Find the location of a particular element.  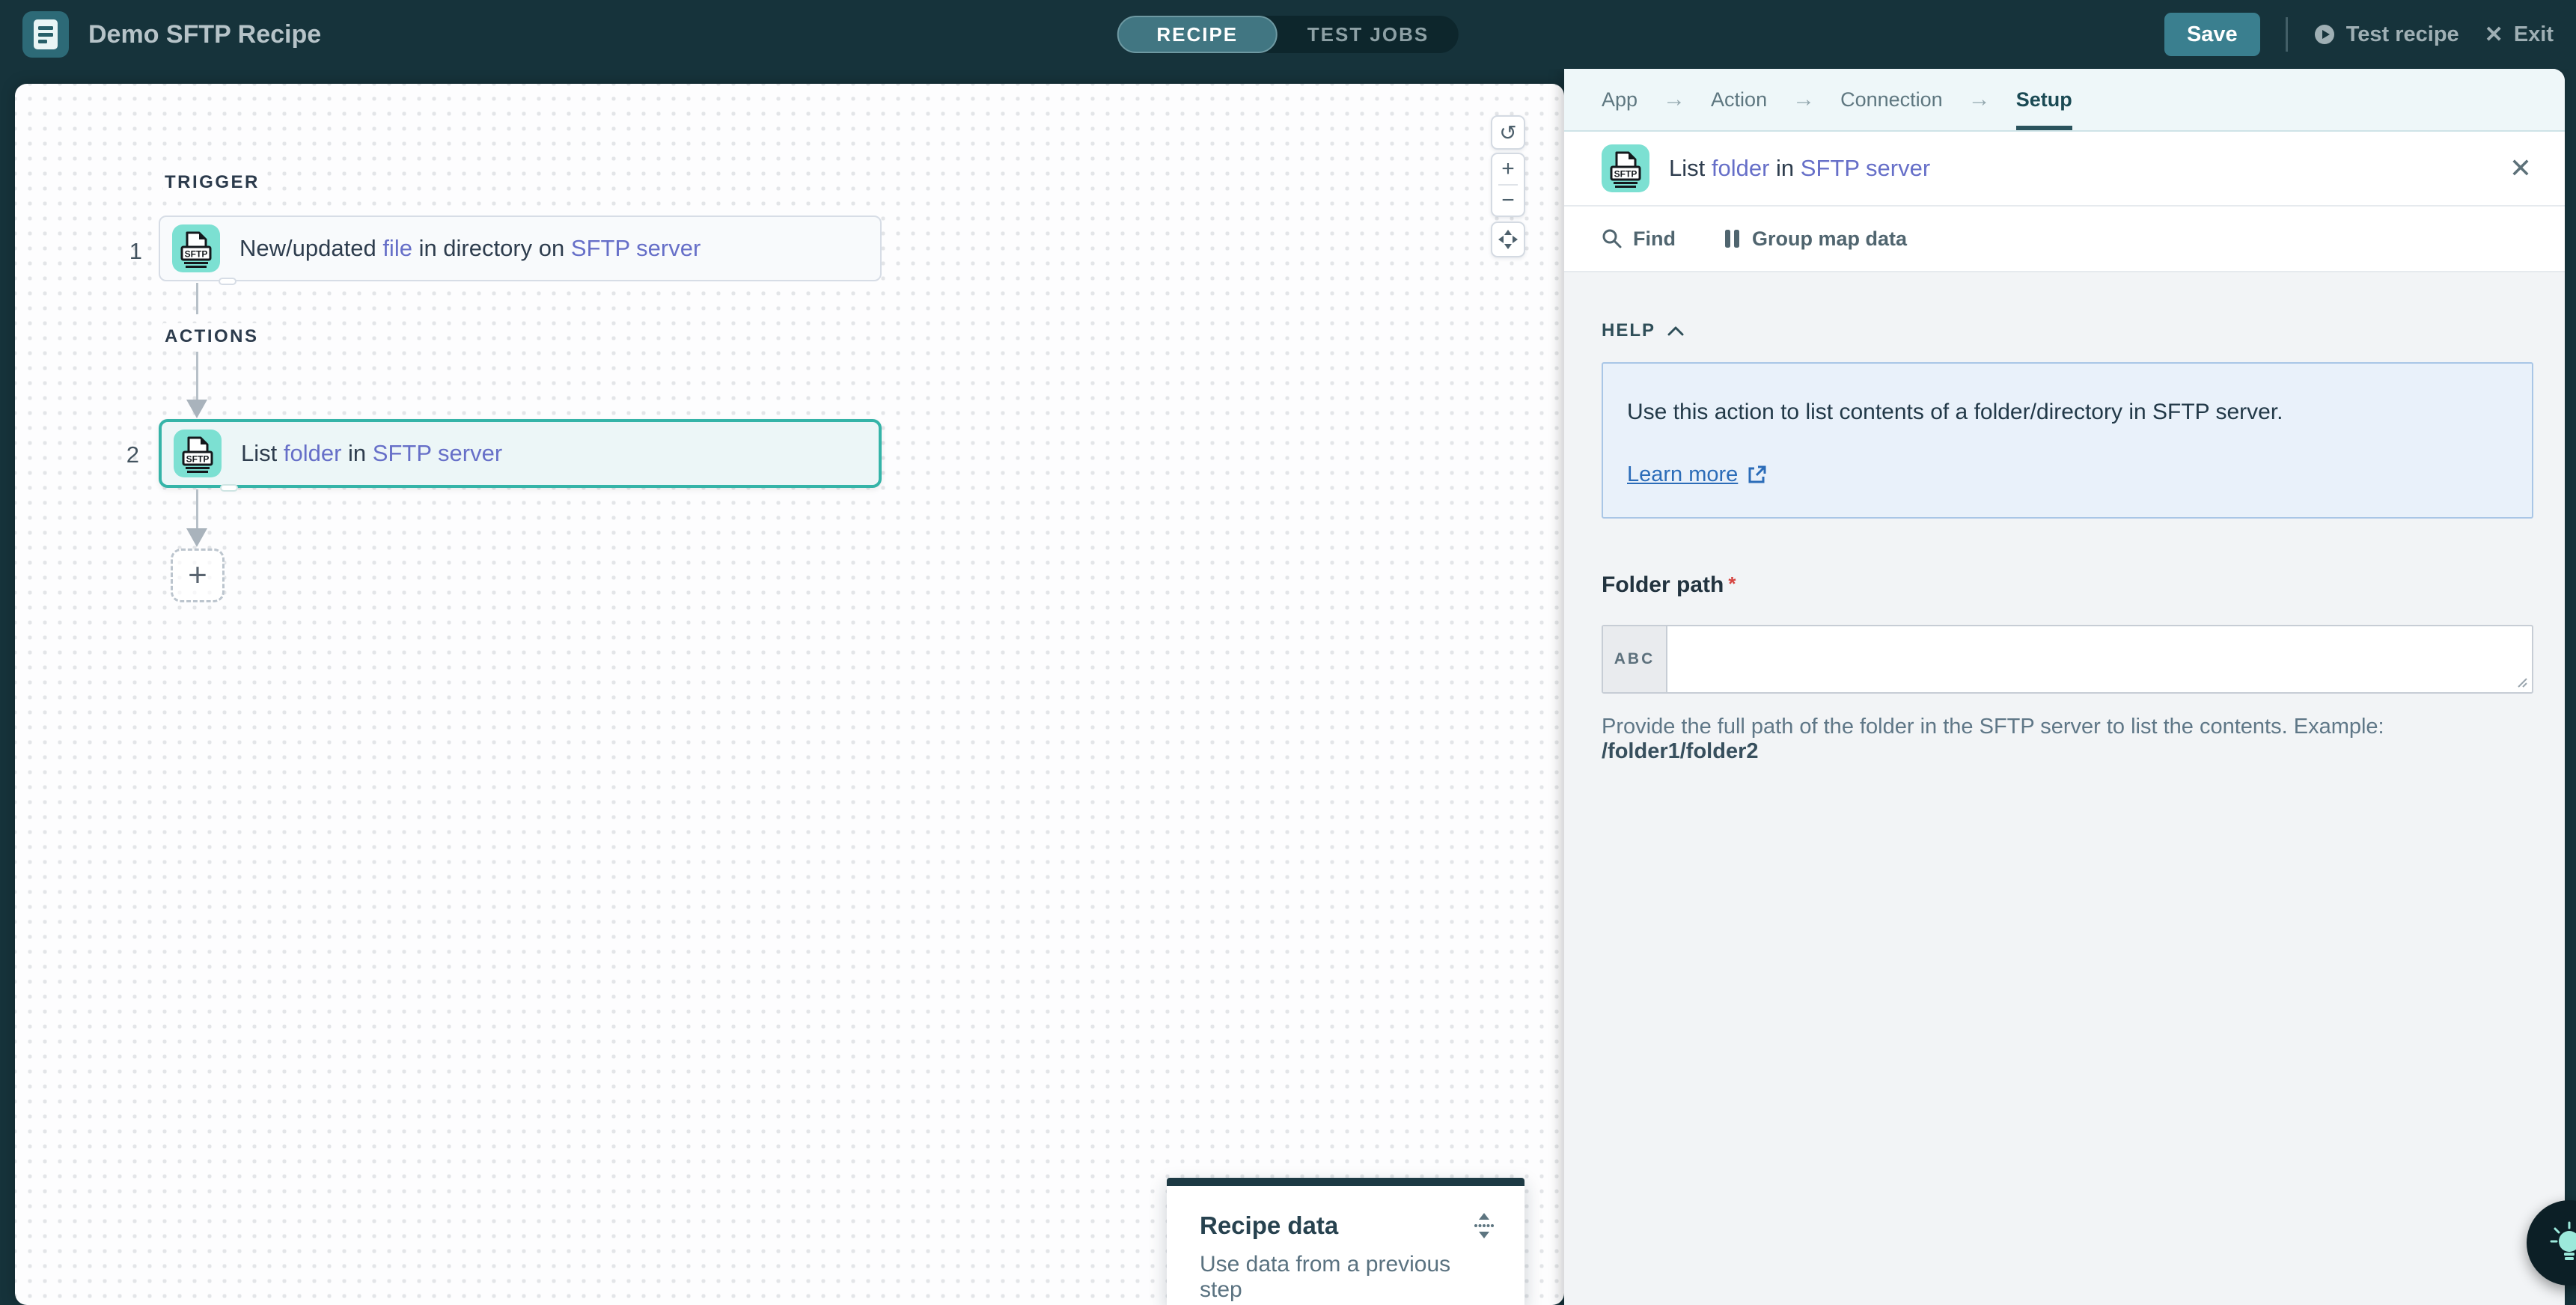

group-map-data-button: Group map data is located at coordinates (1816, 239).